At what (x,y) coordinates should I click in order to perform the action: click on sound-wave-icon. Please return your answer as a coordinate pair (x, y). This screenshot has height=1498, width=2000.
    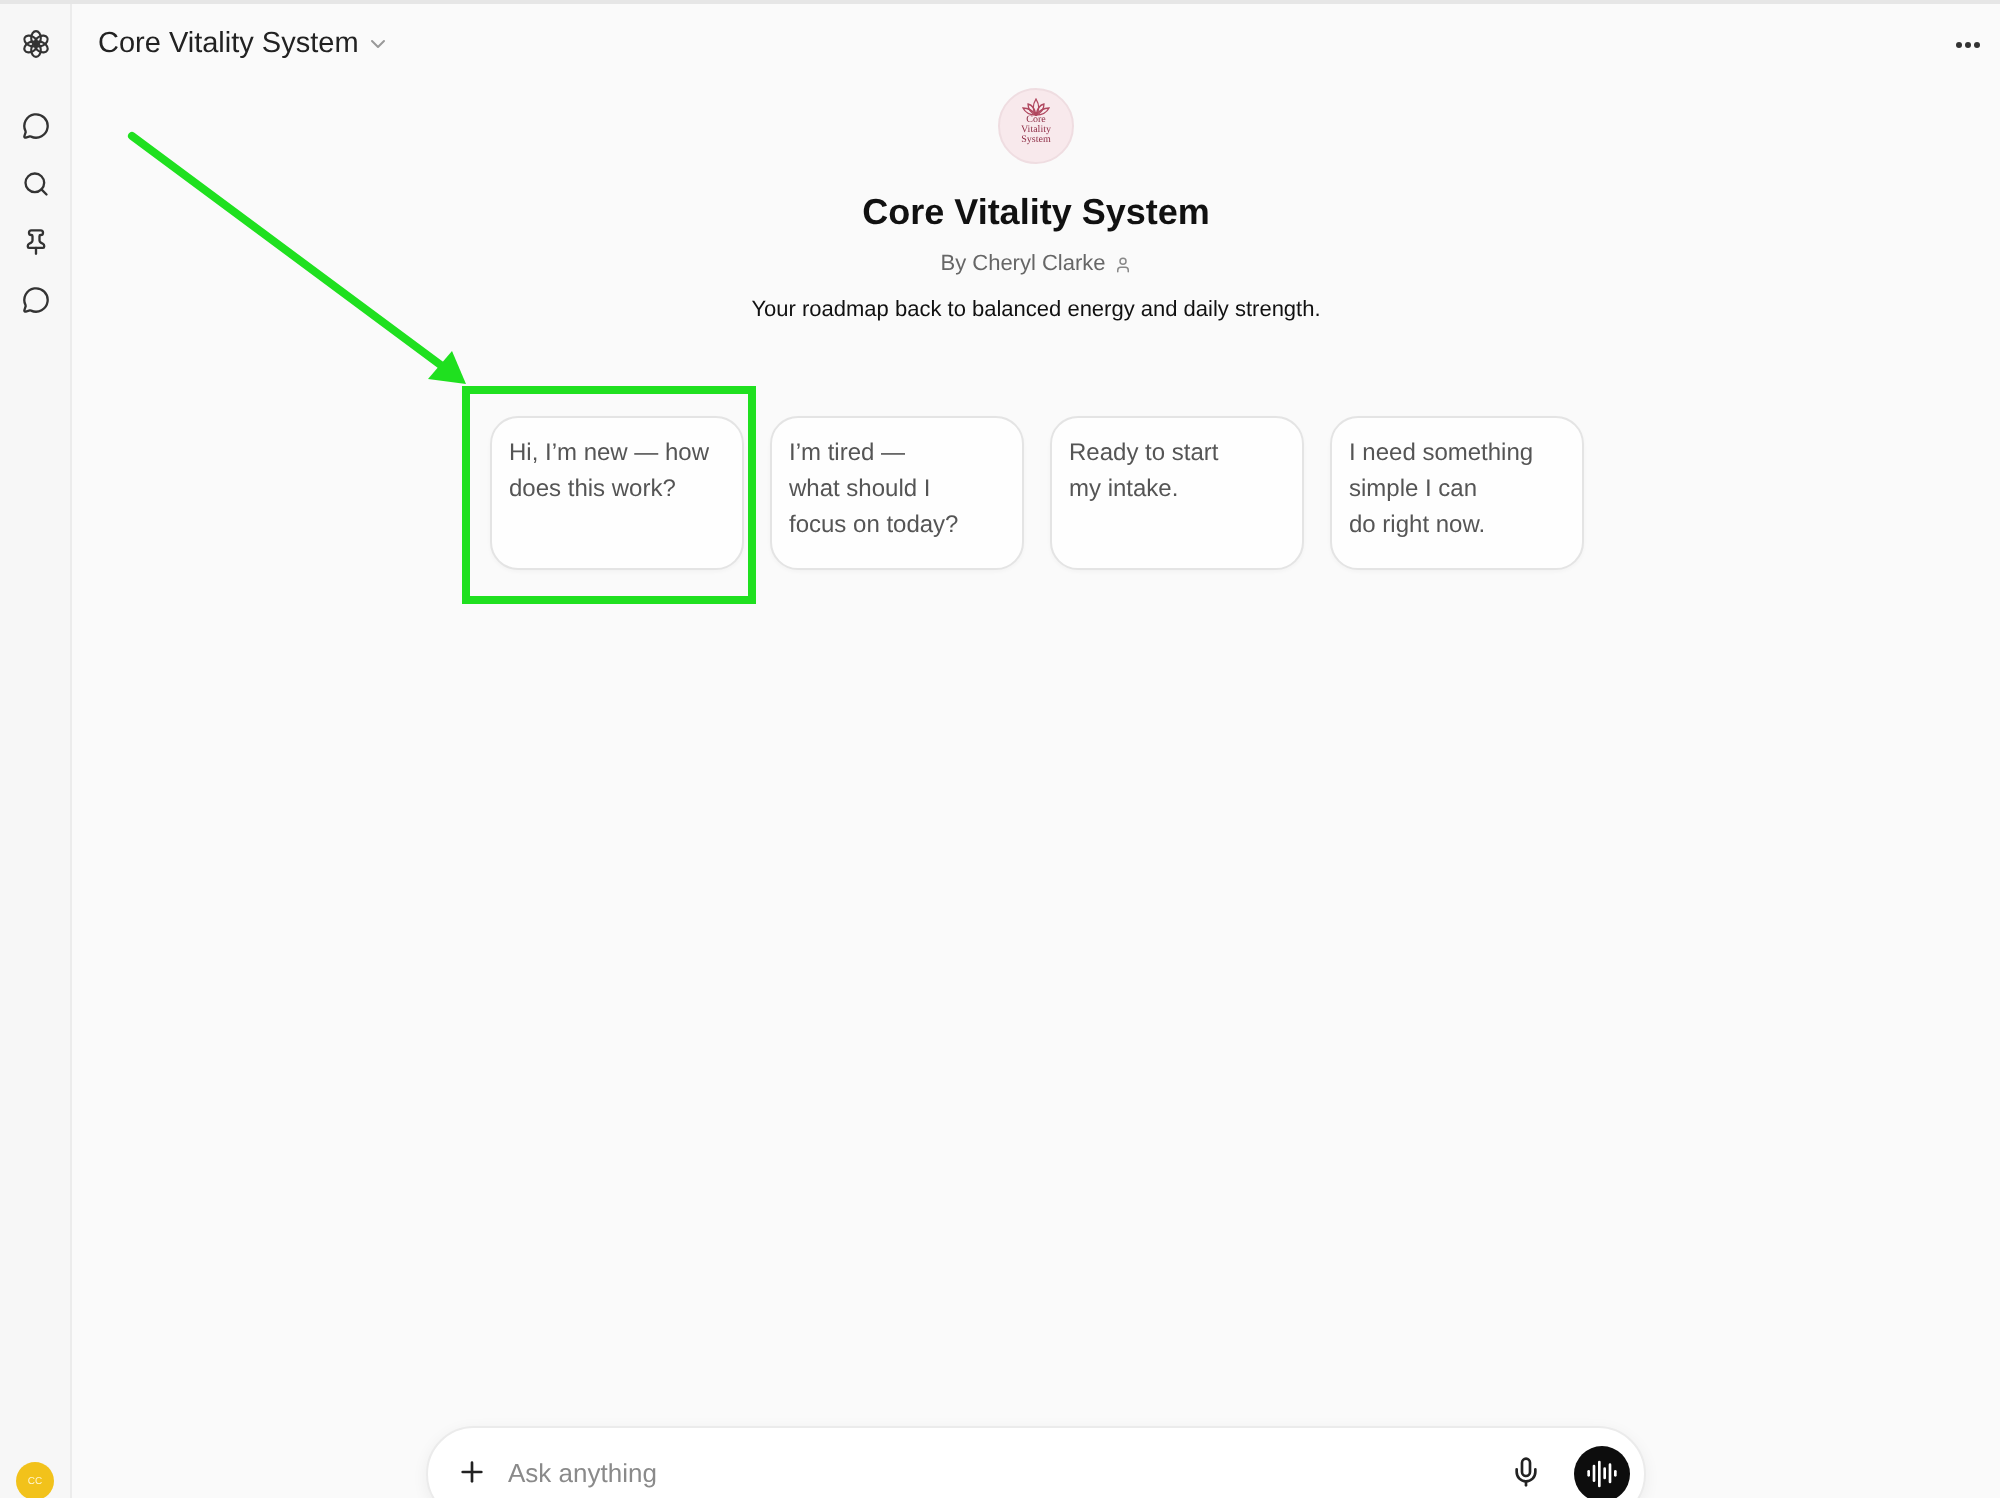
    Looking at the image, I should click on (1602, 1474).